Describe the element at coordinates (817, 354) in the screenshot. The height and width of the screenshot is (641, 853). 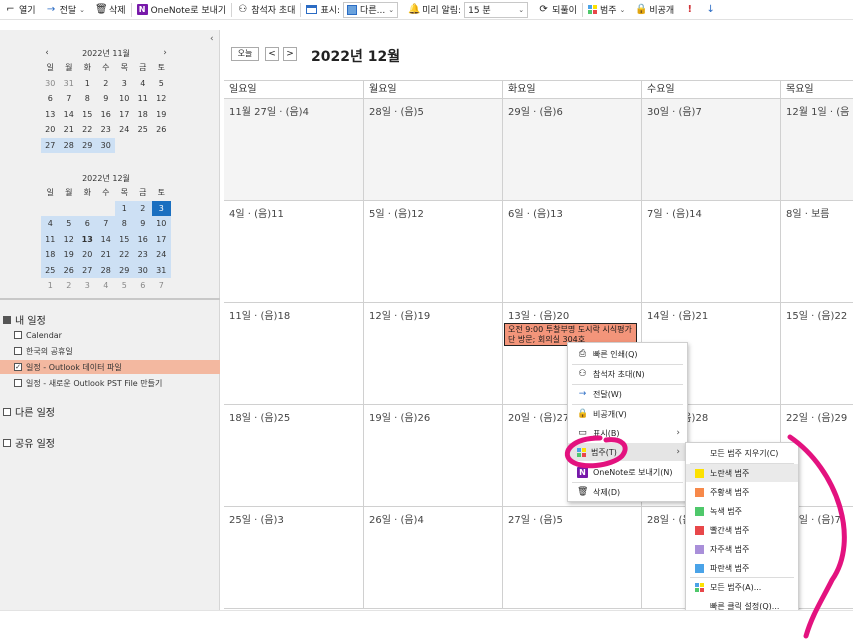
I see `day-cell: 15일 · (음)22` at that location.